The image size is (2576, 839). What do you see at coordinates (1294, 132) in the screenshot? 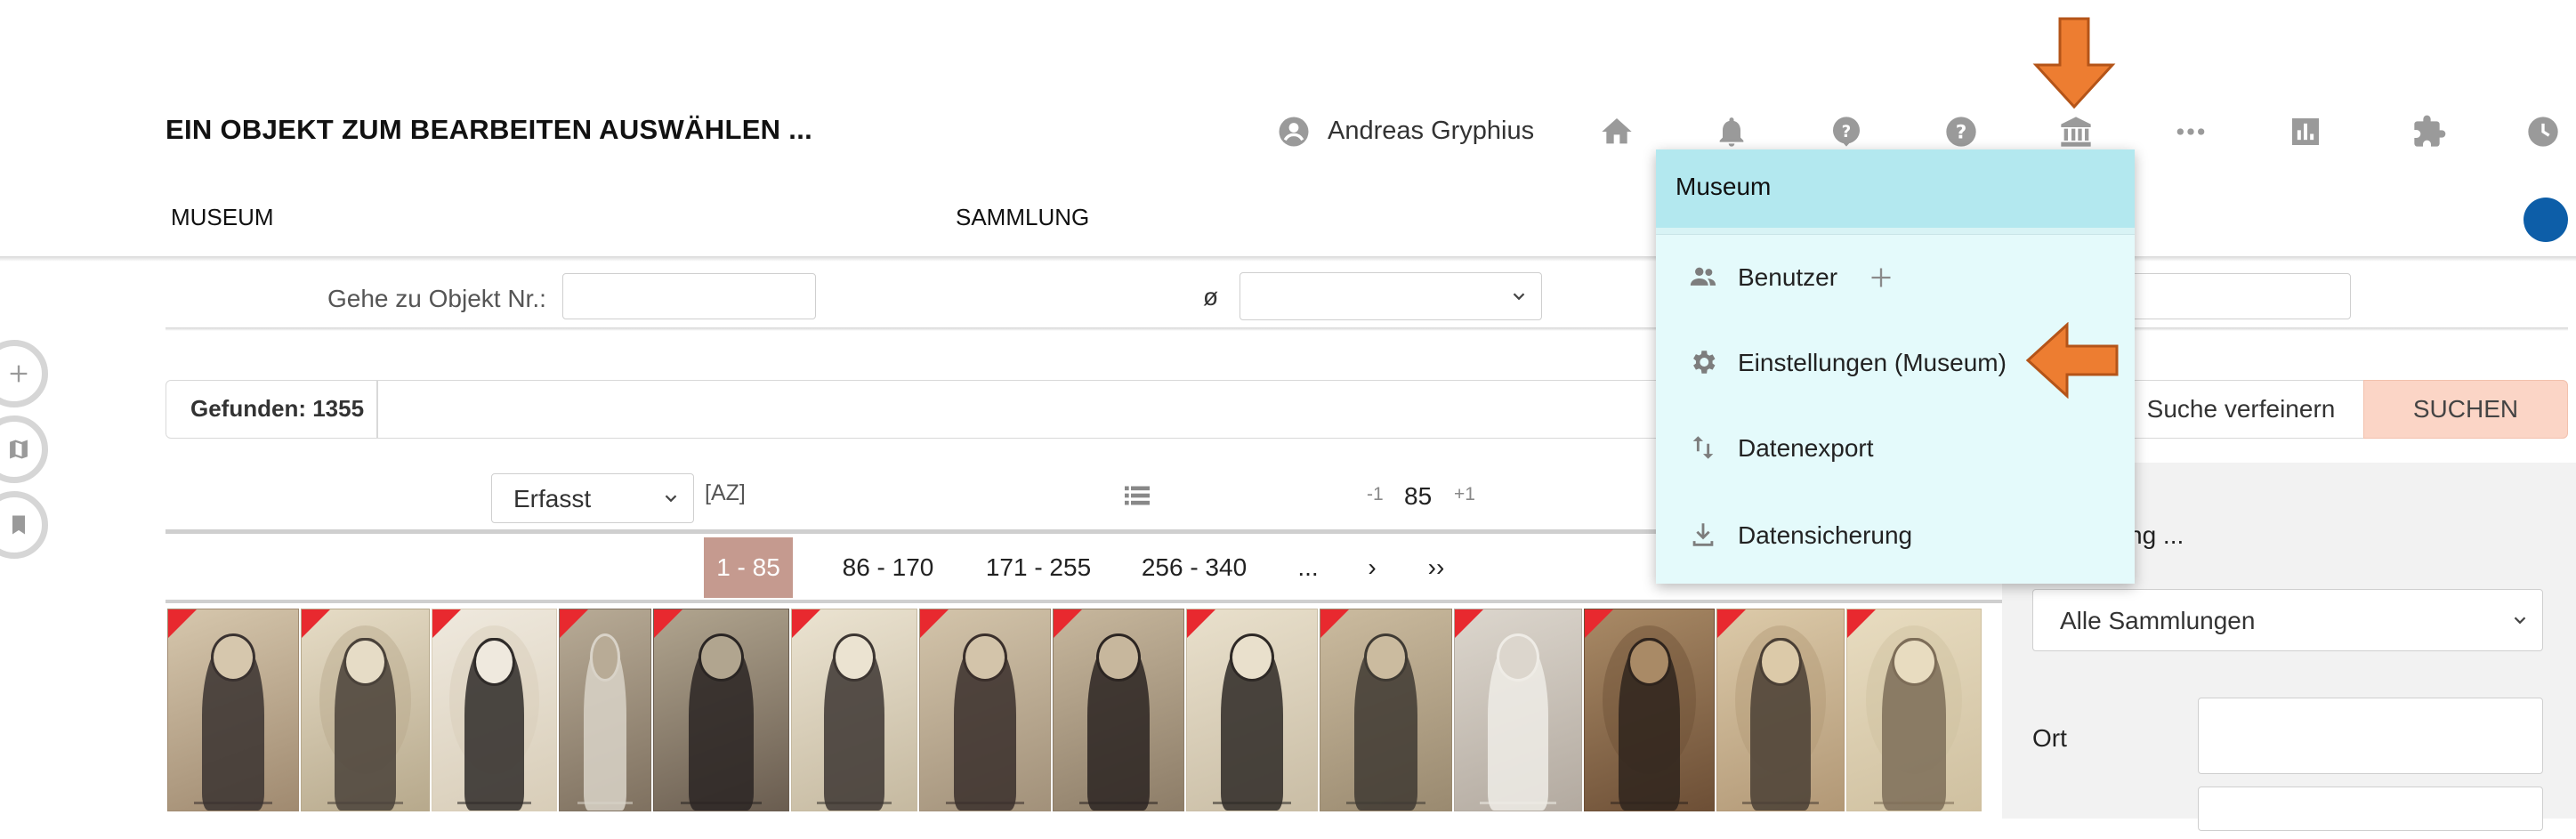
I see `account-circle-icon` at bounding box center [1294, 132].